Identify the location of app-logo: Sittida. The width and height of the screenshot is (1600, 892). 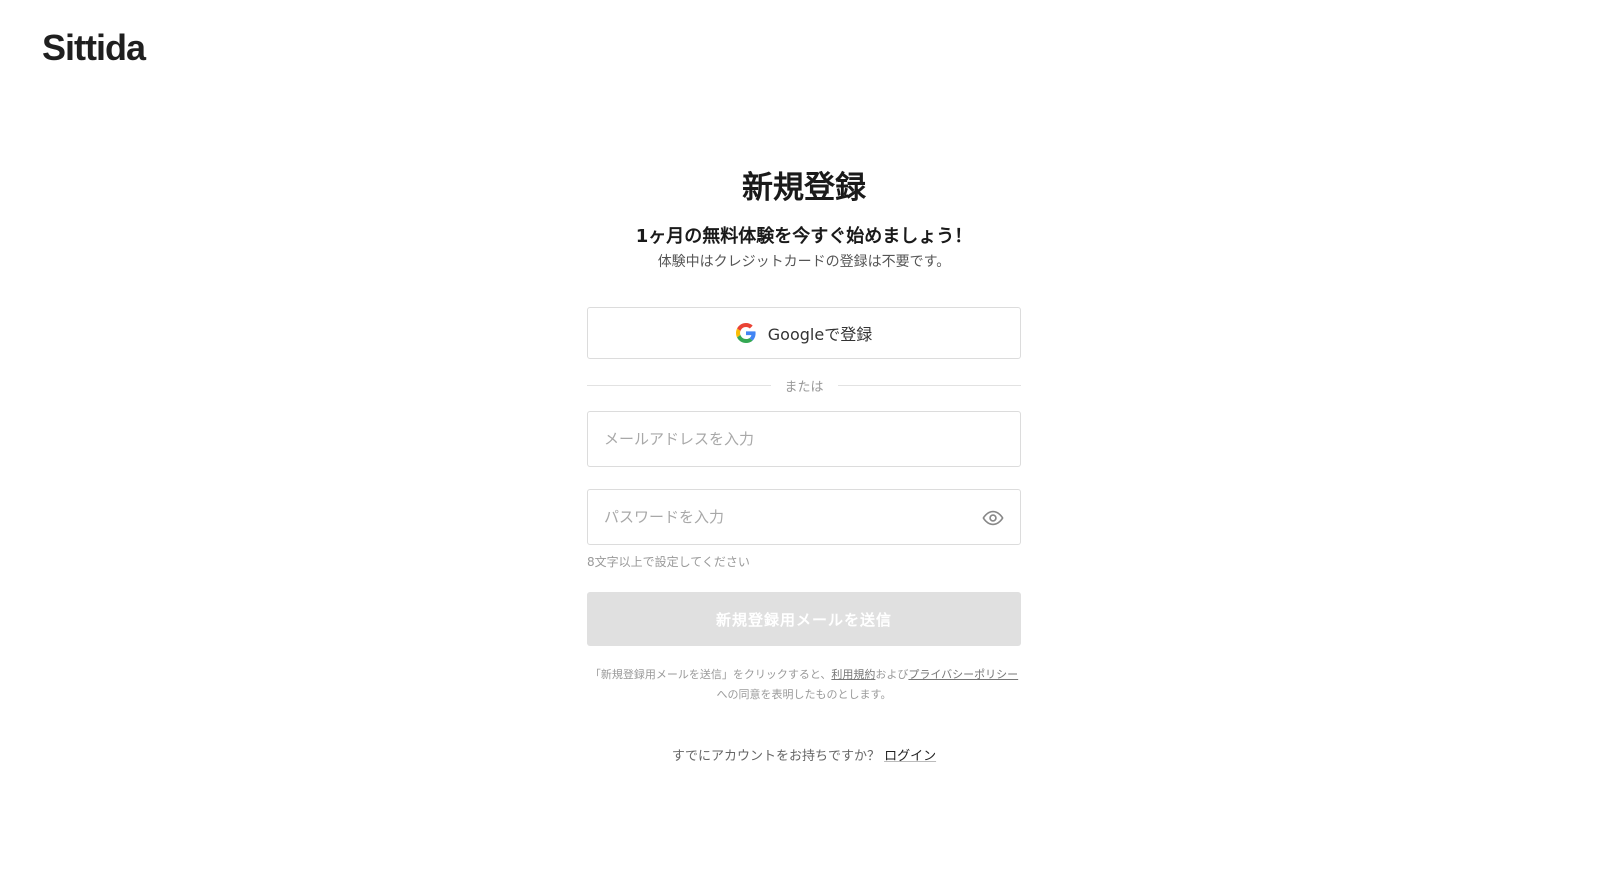
(94, 48).